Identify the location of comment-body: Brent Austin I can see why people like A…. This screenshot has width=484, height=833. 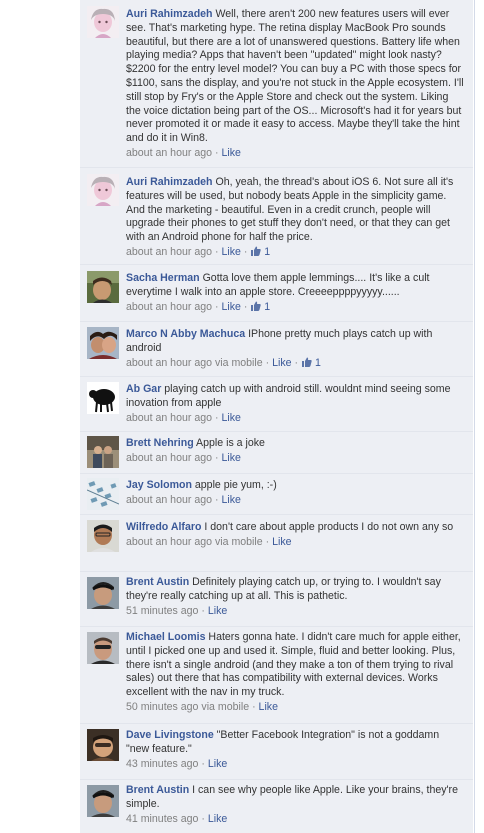
(295, 805).